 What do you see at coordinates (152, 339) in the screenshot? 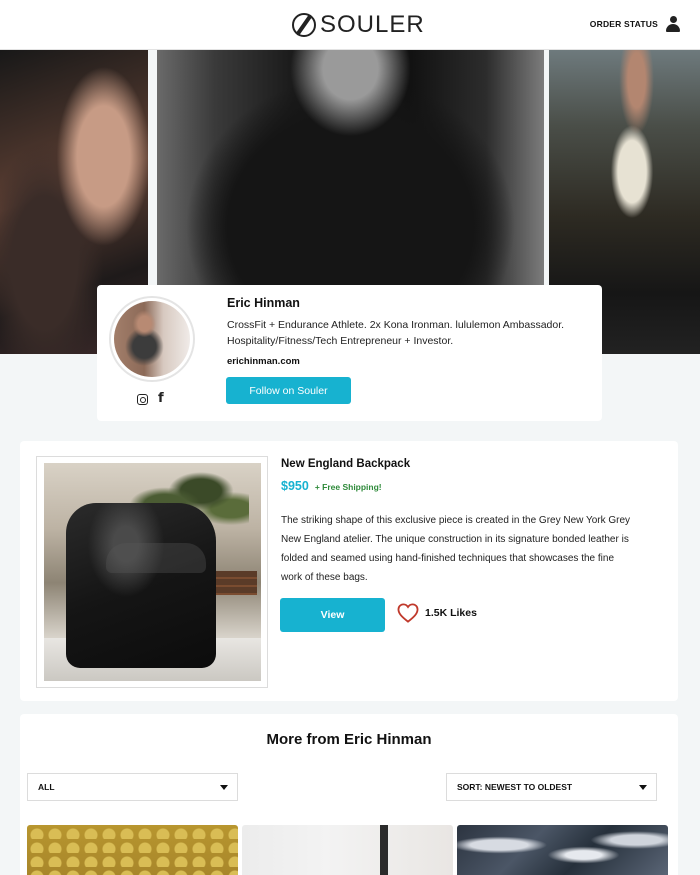
I see `avatar` at bounding box center [152, 339].